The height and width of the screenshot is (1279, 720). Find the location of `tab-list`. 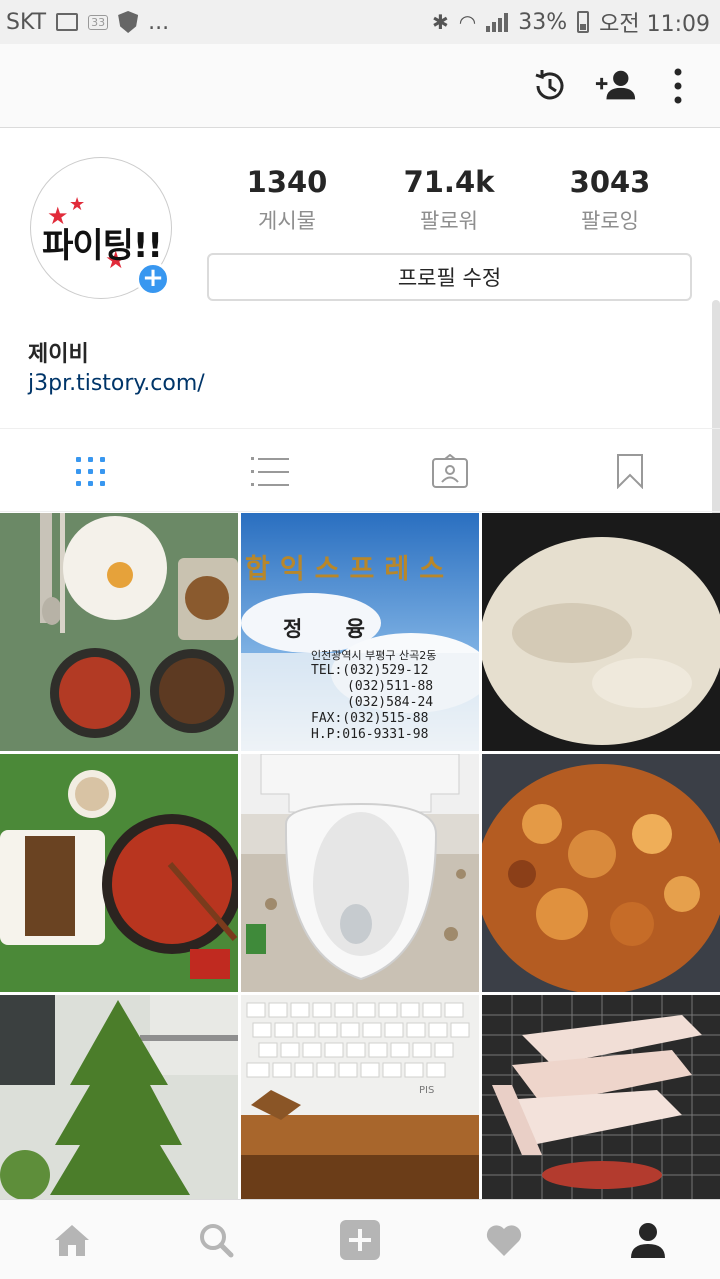

tab-list is located at coordinates (270, 471).